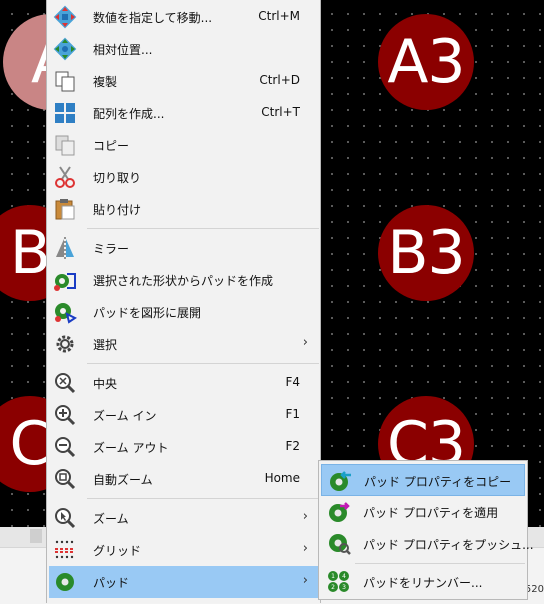  I want to click on push-pad-properties-icon, so click(339, 544).